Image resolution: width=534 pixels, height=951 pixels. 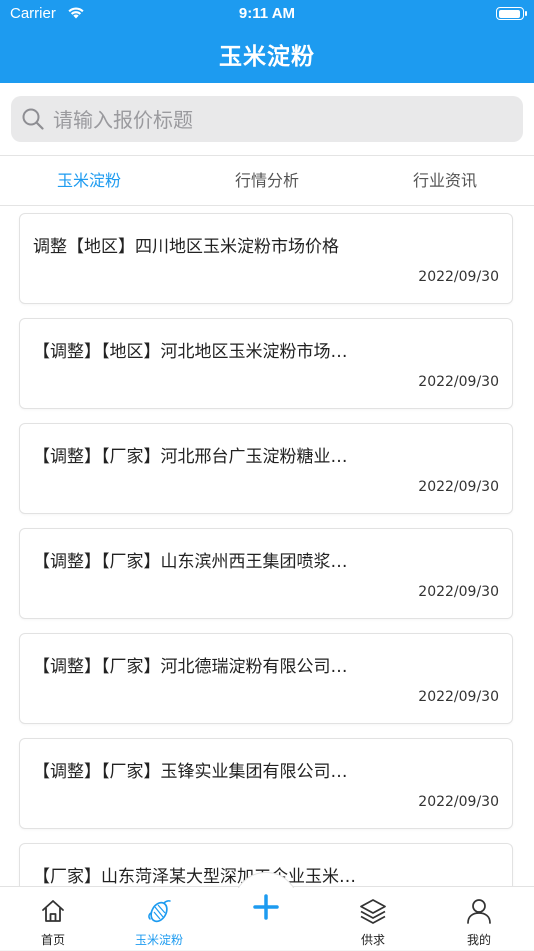 I want to click on article-title: 调整【地区】四川地区玉米淀粉市场价格, so click(x=186, y=247).